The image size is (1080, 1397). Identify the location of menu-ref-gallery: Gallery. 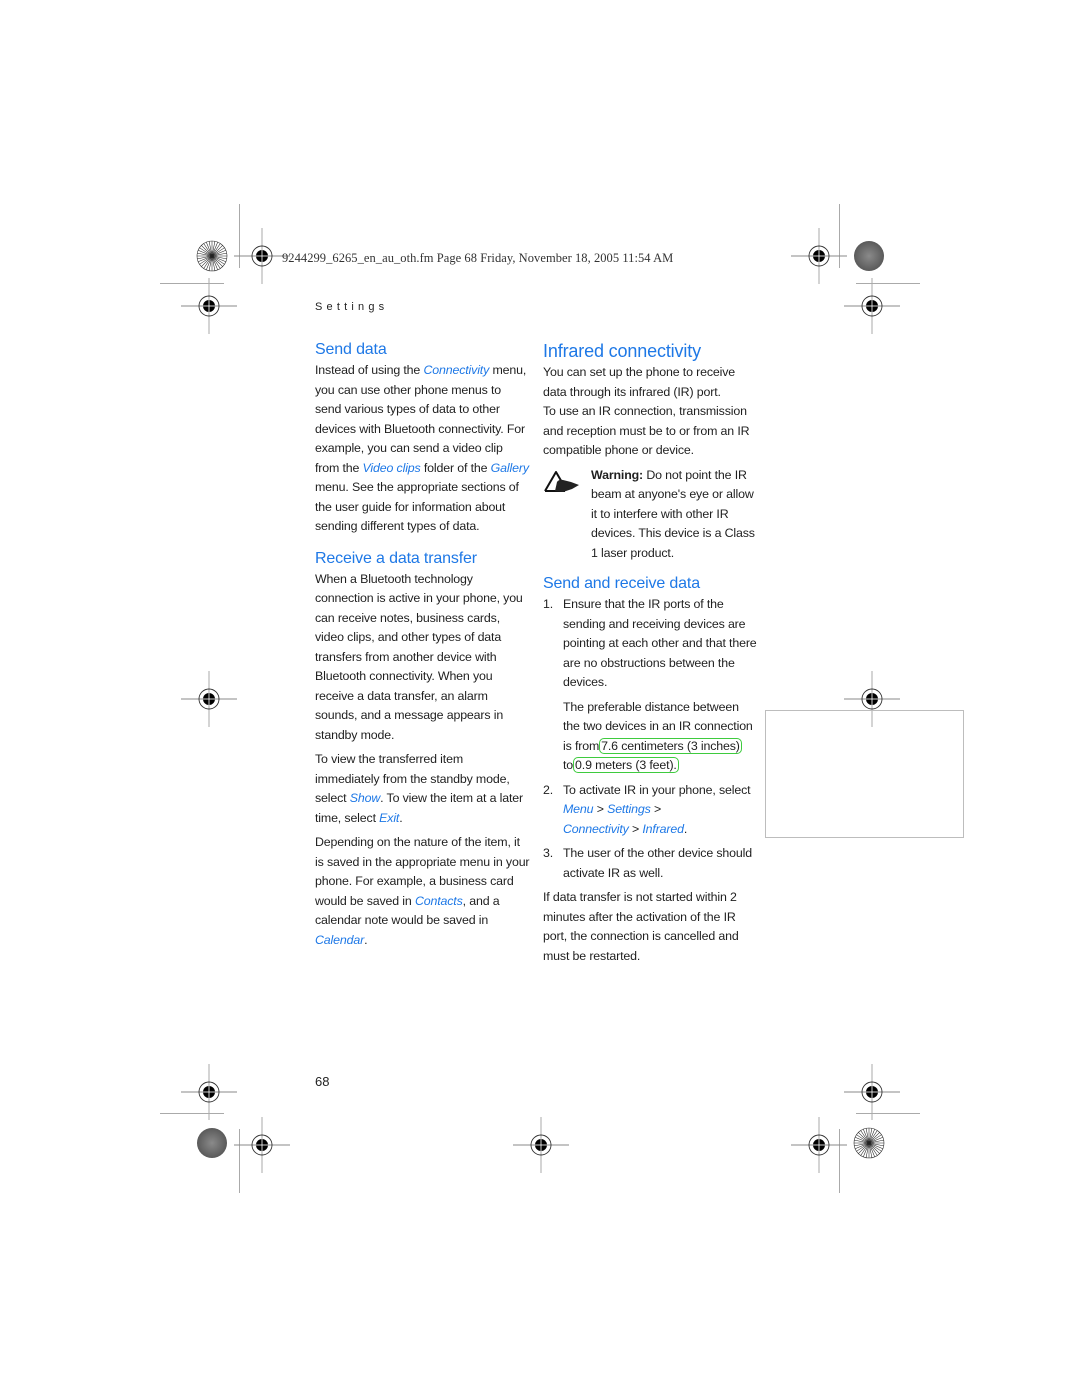
(509, 467).